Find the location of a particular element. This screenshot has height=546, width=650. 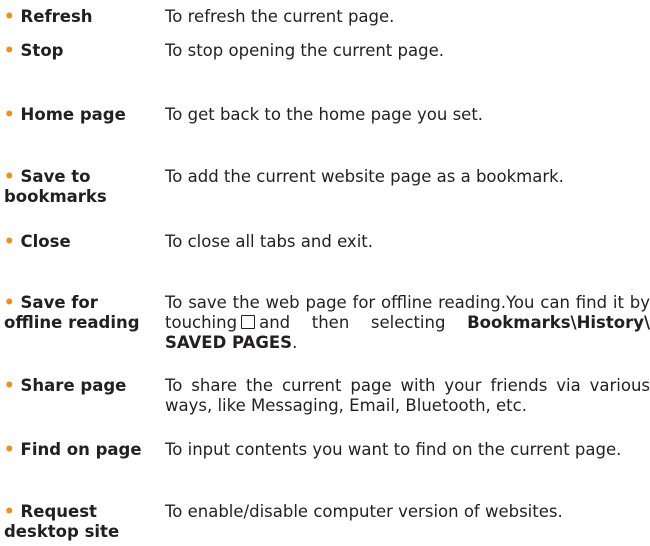

tab-manager-box-icon is located at coordinates (248, 322).